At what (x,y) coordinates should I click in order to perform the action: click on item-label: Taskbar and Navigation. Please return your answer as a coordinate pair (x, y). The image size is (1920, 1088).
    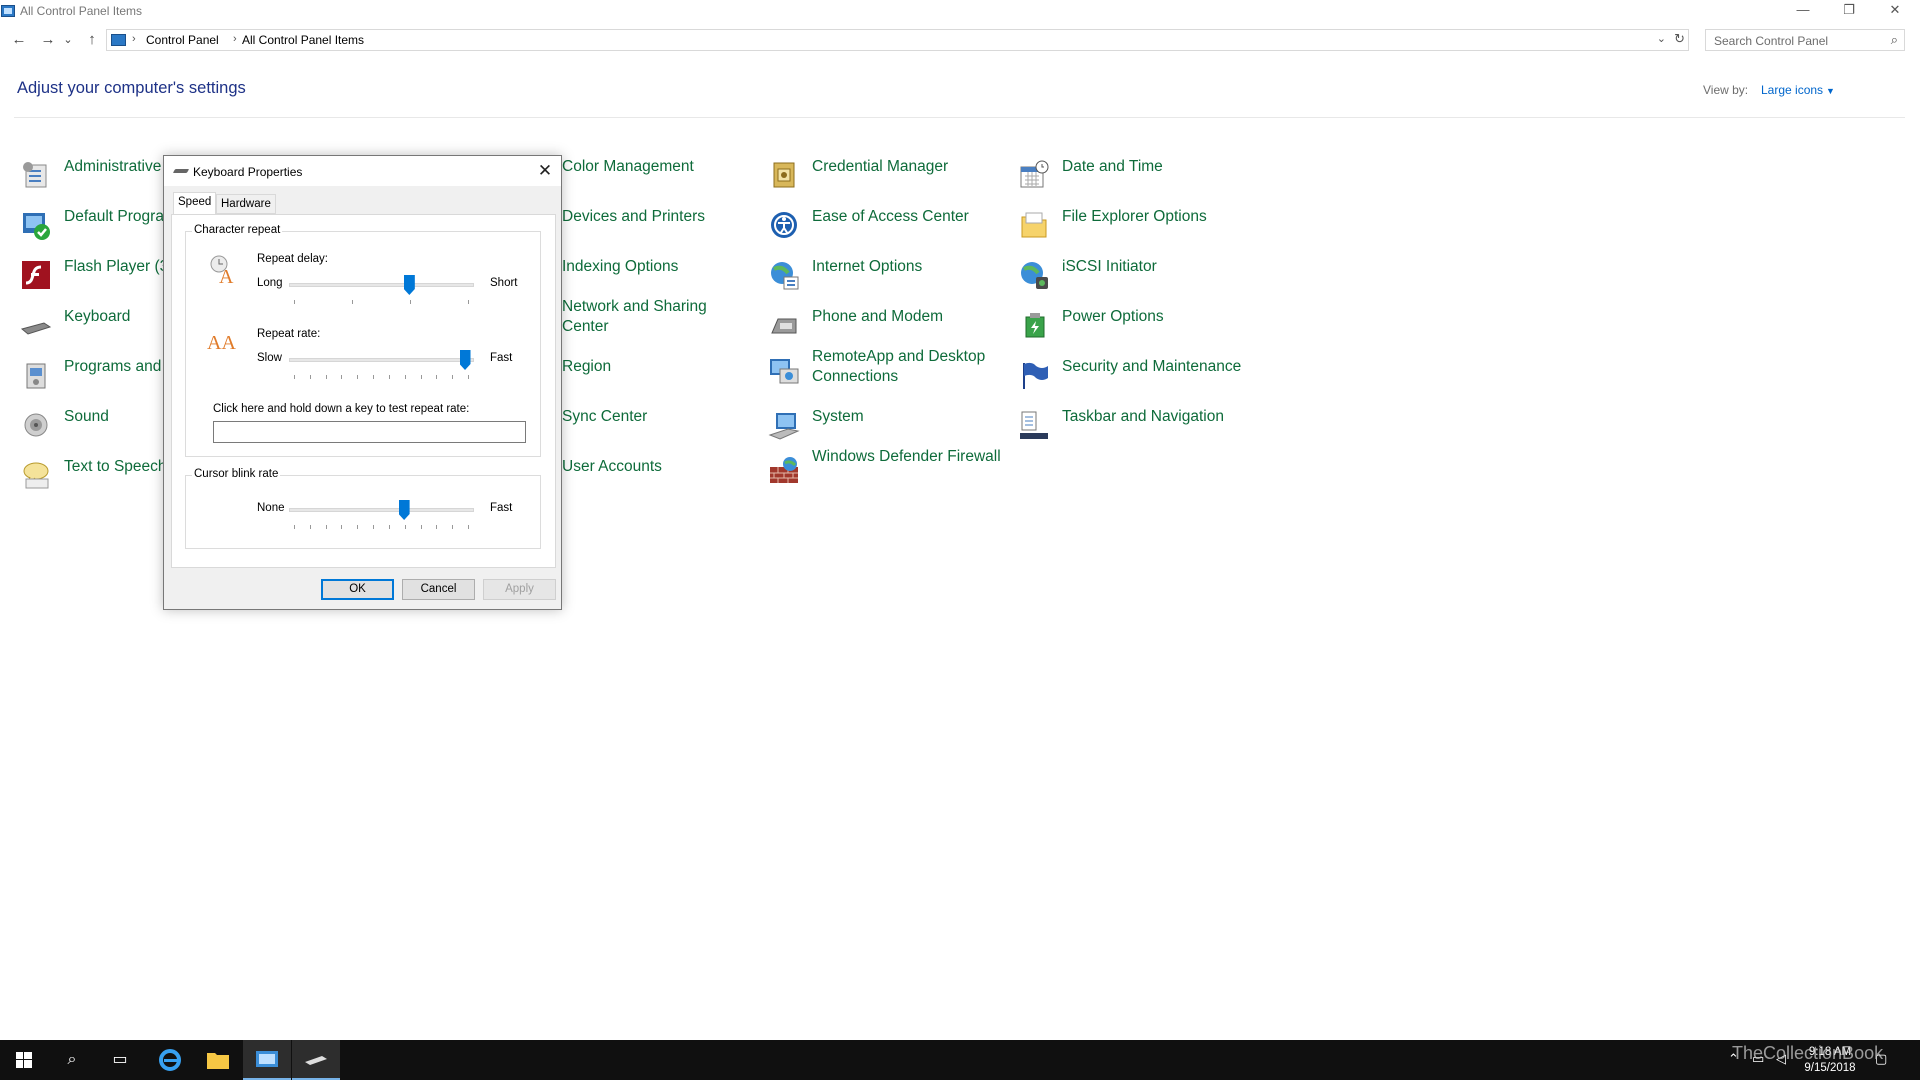
    Looking at the image, I should click on (1143, 416).